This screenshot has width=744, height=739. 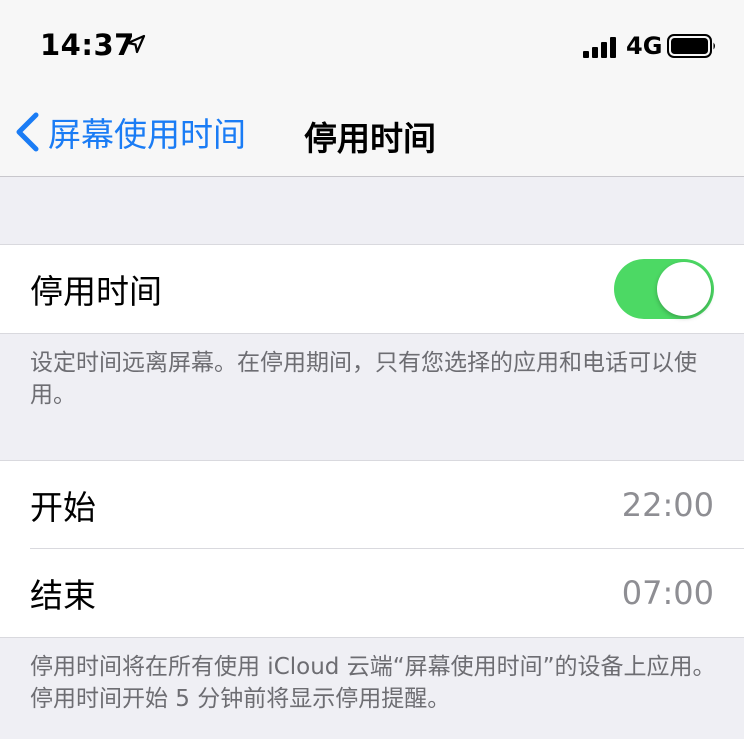 I want to click on status-time: 14:37, so click(x=87, y=45).